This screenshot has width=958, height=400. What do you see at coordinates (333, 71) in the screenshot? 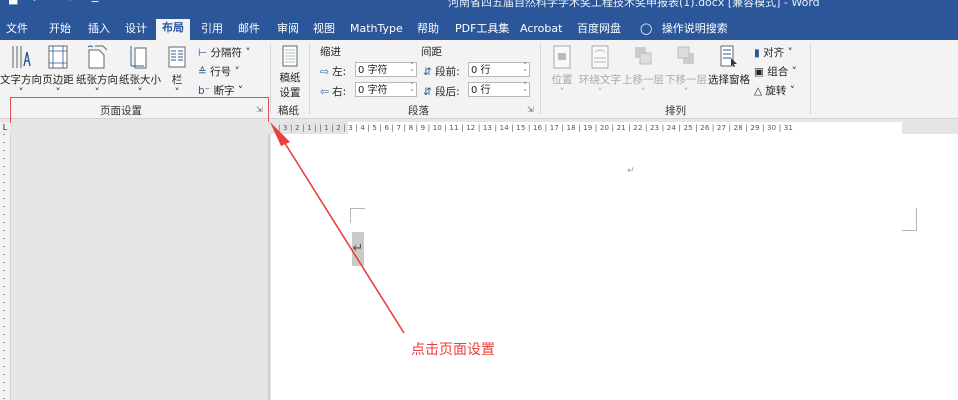
I see `indent-left-label: ⇨ 左:` at bounding box center [333, 71].